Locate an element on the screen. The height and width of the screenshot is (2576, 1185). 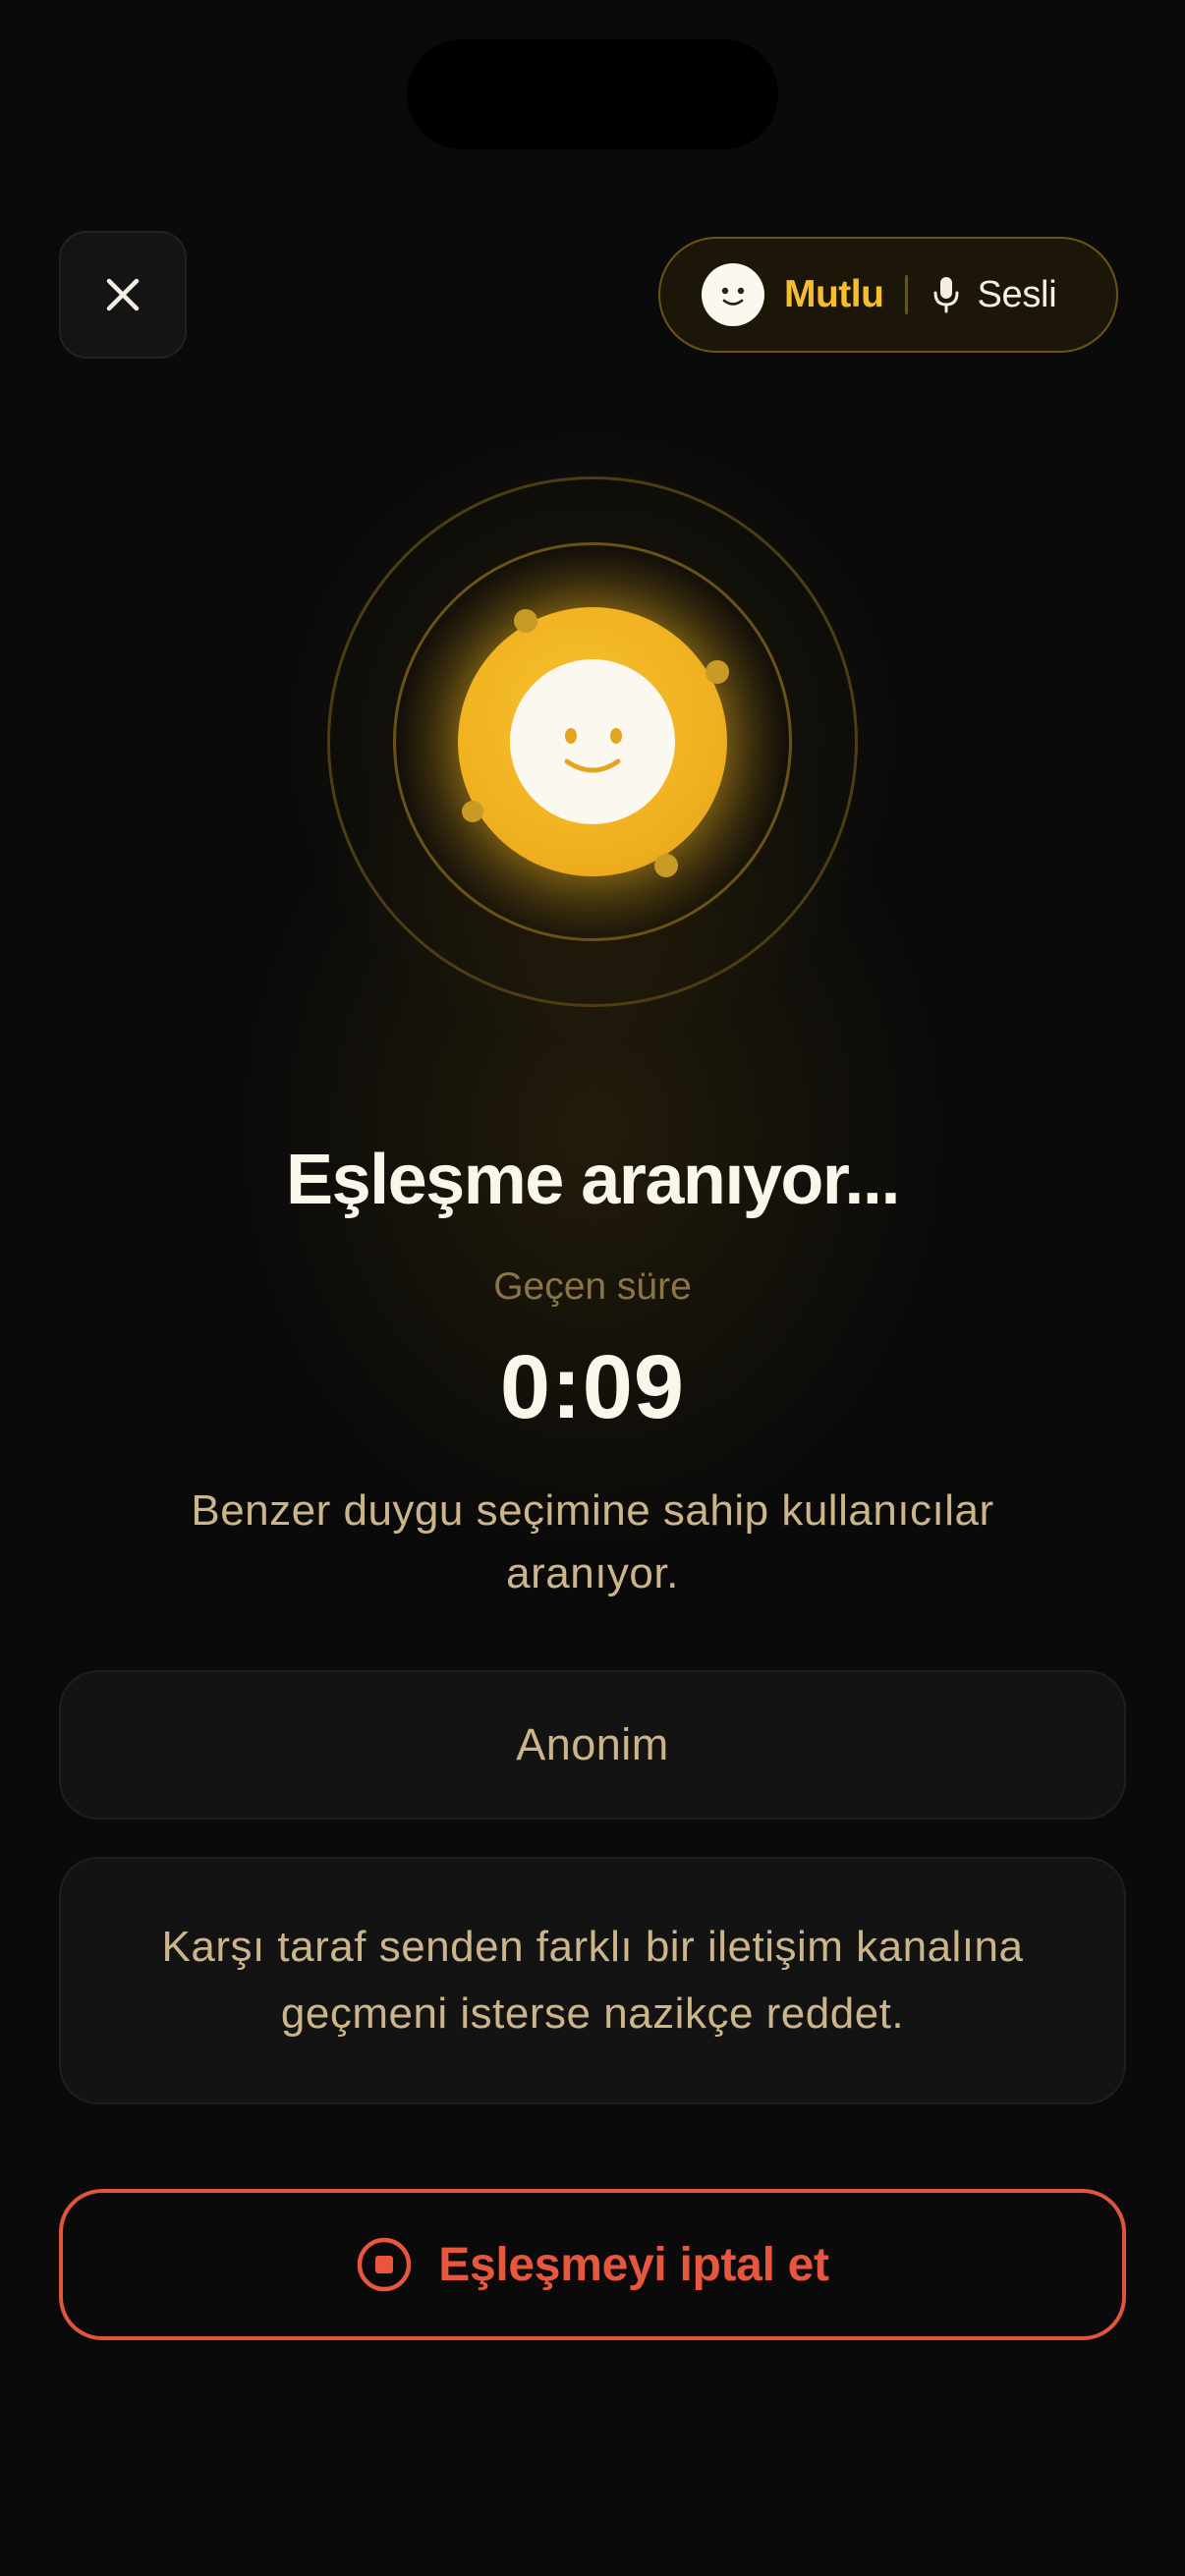
anonymity-label: Anonim is located at coordinates (592, 1744).